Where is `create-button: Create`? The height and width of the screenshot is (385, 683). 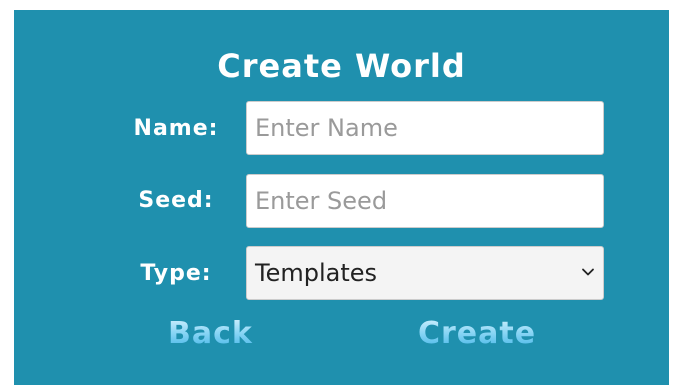 create-button: Create is located at coordinates (477, 334).